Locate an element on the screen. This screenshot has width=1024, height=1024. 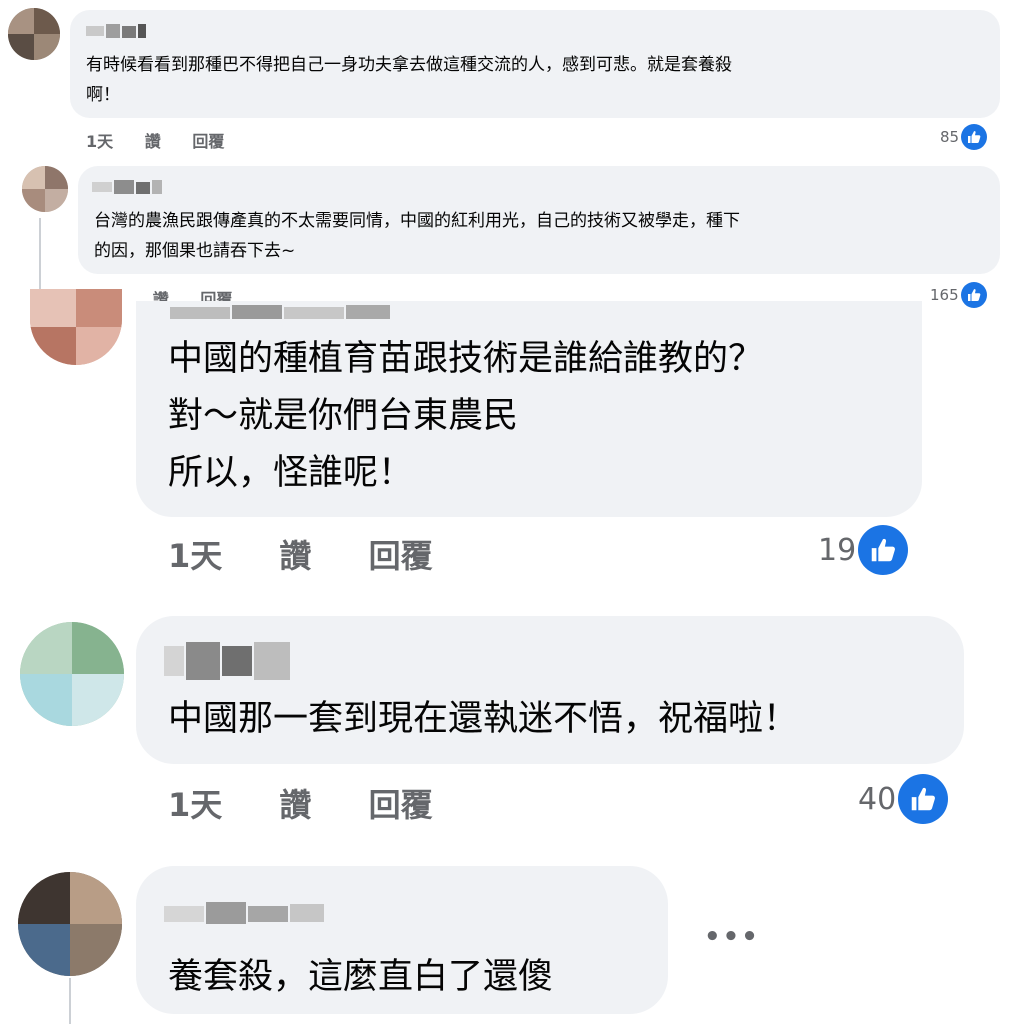
comment-bubble: 養套殺，這麼直白了還傻 is located at coordinates (402, 940).